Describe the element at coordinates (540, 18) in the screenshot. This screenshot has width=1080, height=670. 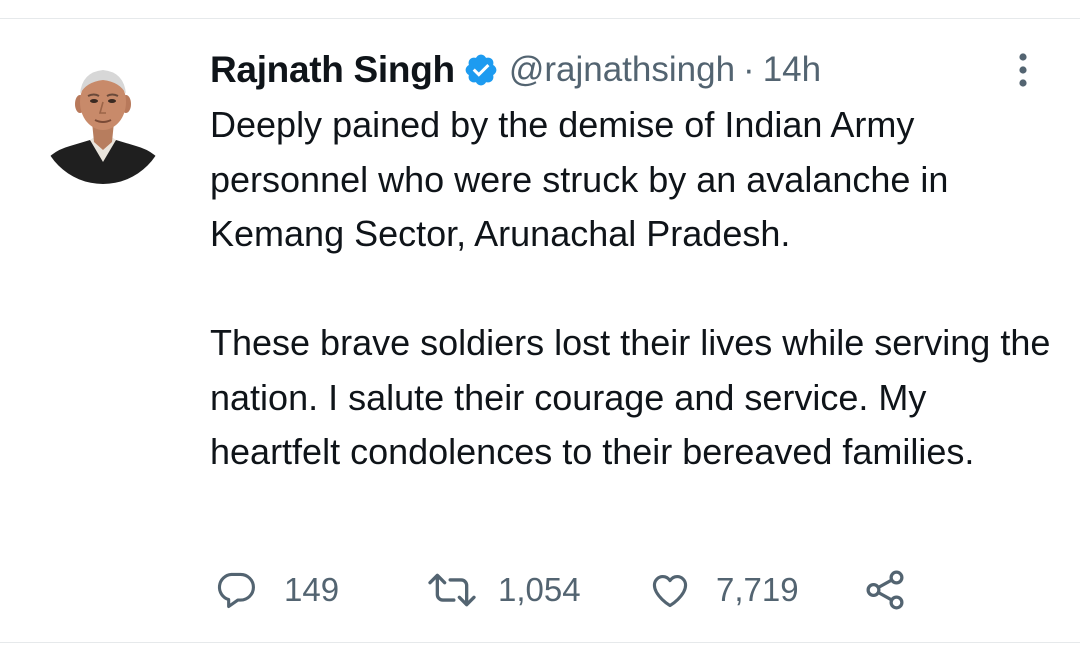
I see `top-divider` at that location.